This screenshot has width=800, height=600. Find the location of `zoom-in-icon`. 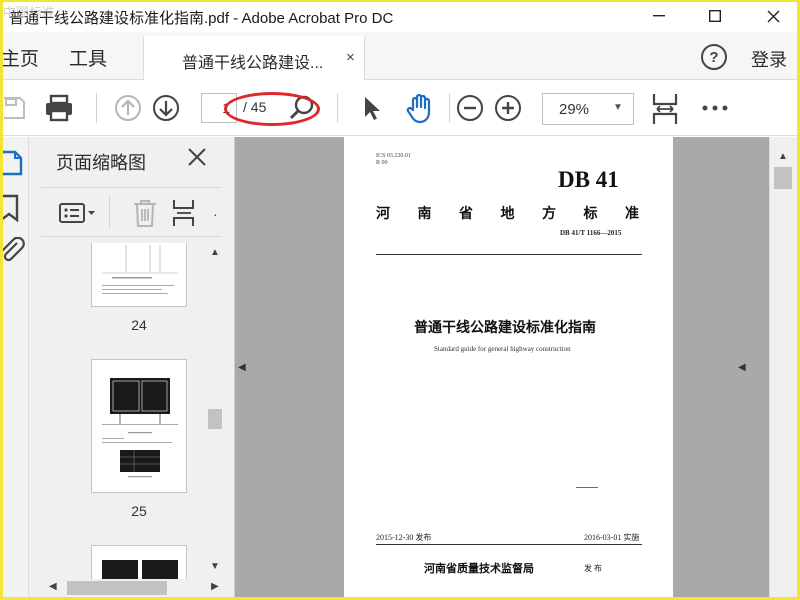

zoom-in-icon is located at coordinates (508, 108).